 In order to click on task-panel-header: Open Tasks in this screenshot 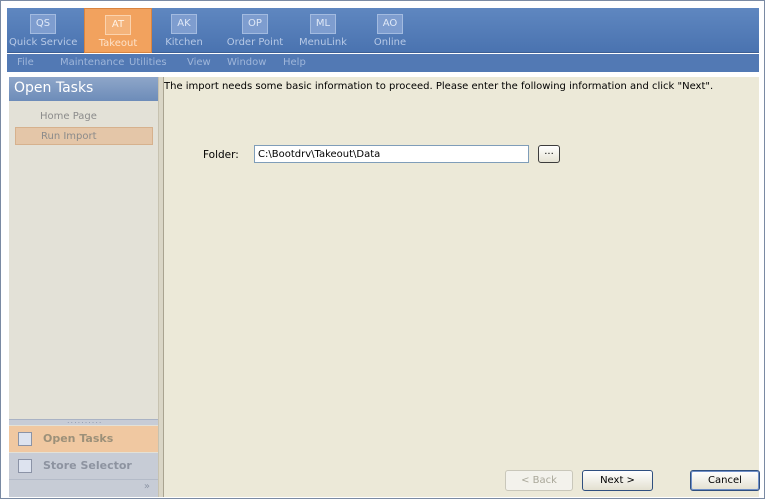, I will do `click(83, 89)`.